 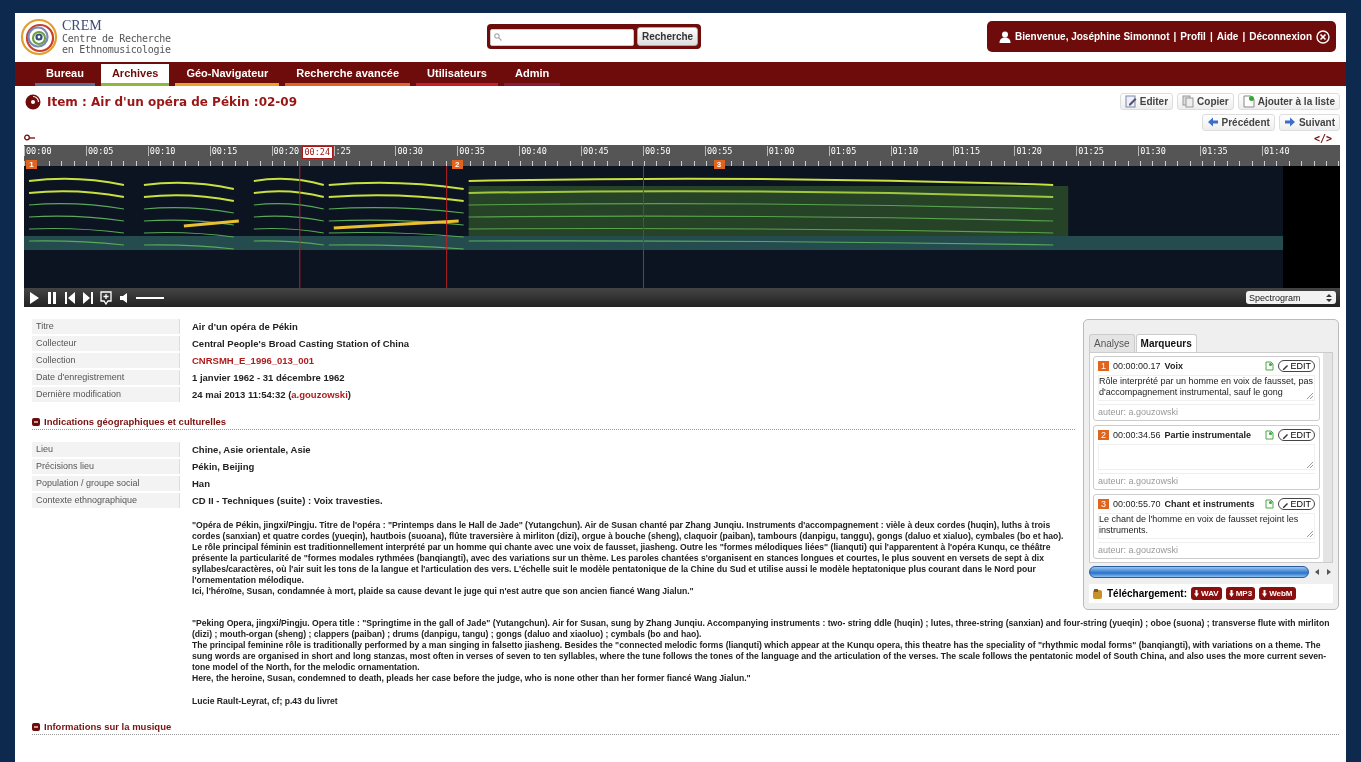 I want to click on time-label: 00:55, so click(x=718, y=151).